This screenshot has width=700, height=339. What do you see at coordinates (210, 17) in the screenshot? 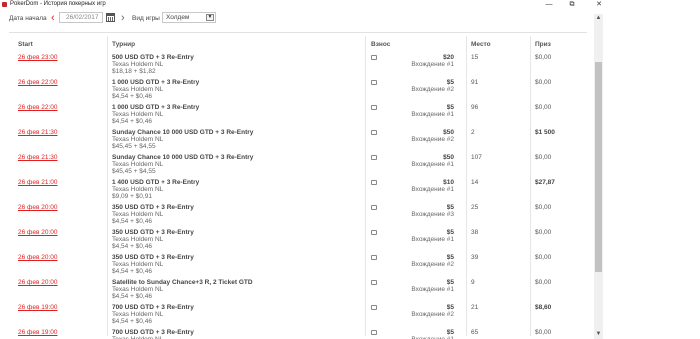
I see `chevron-down-icon: ▼` at bounding box center [210, 17].